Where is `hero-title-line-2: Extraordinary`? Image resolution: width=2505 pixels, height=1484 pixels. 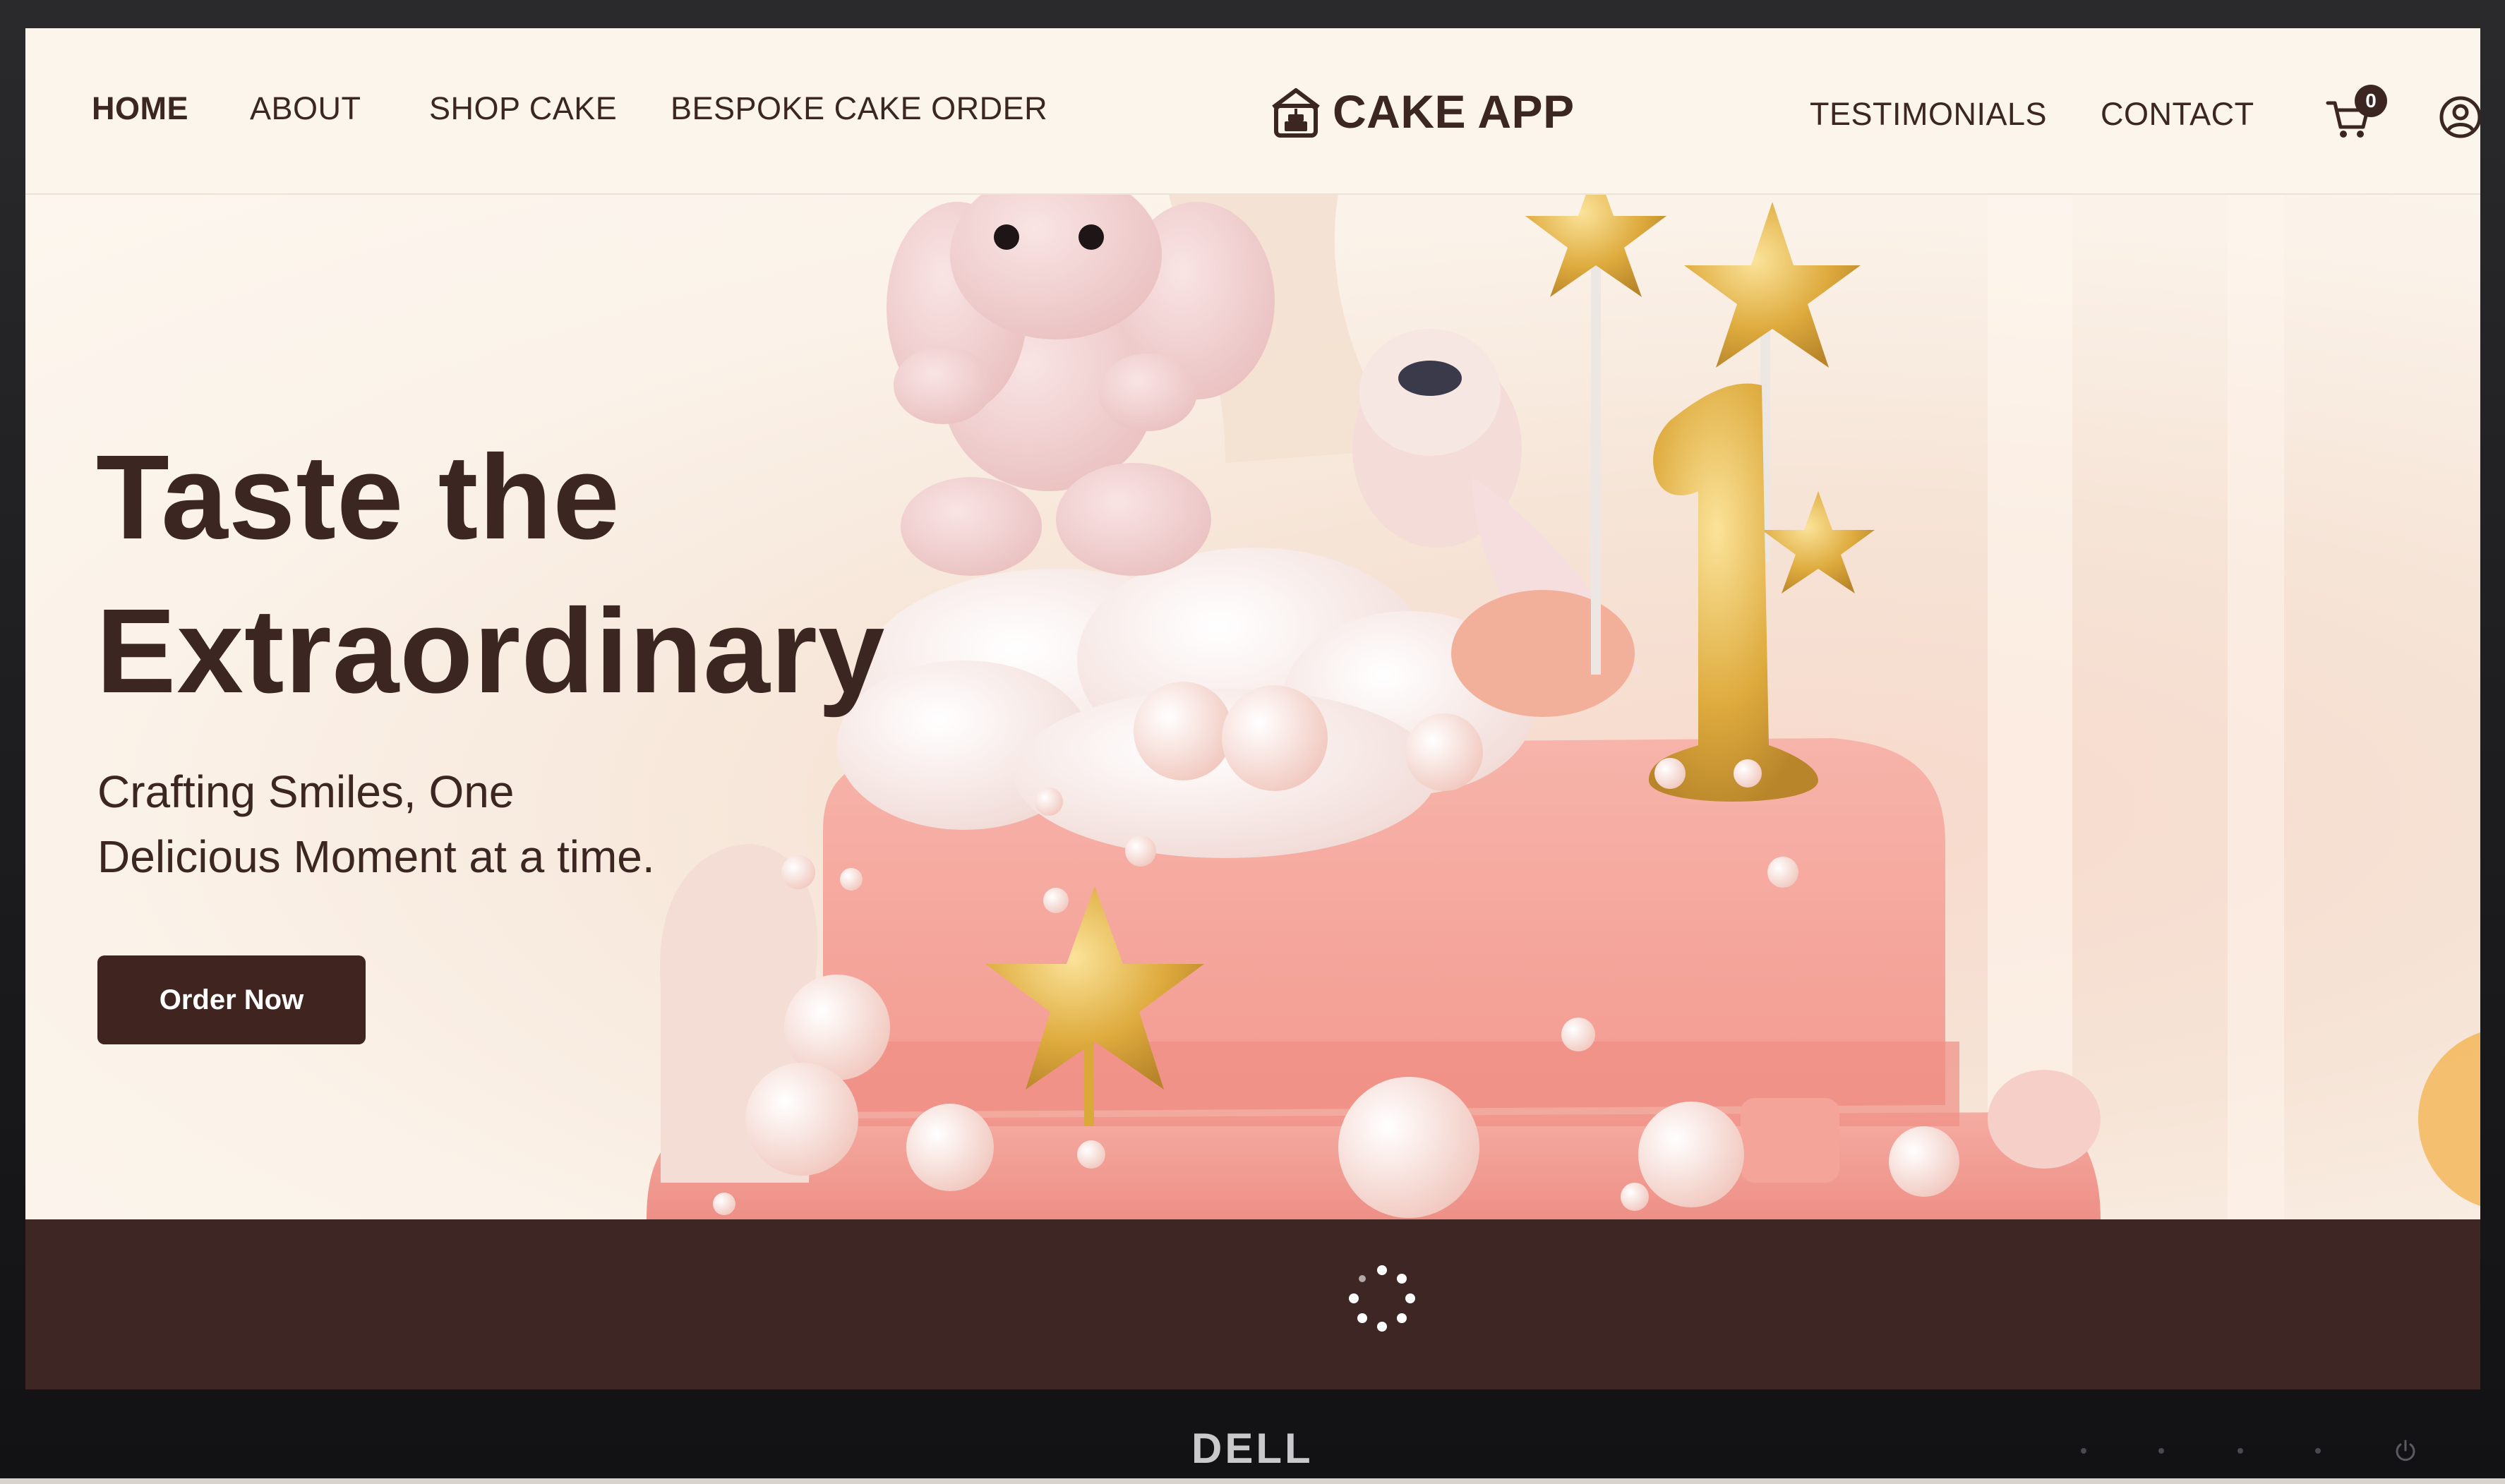 hero-title-line-2: Extraordinary is located at coordinates (491, 651).